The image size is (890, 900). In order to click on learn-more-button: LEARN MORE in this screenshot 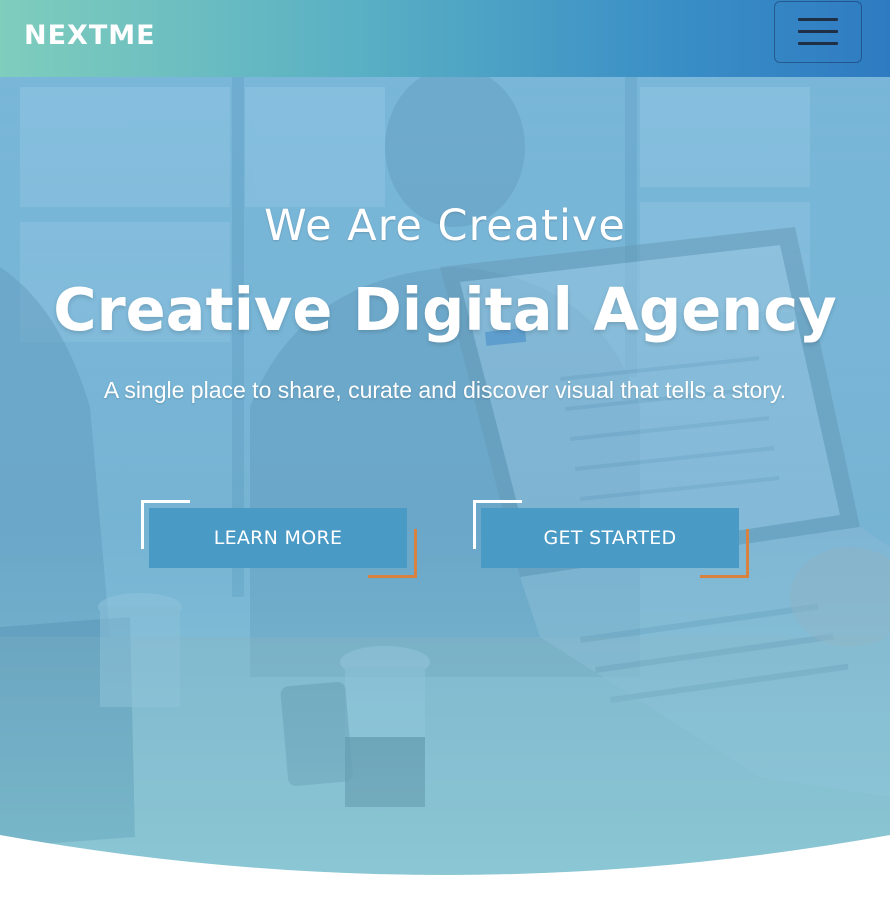, I will do `click(278, 538)`.